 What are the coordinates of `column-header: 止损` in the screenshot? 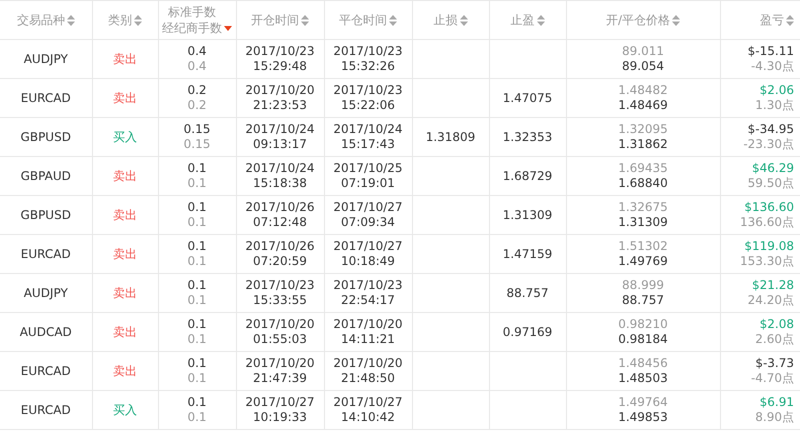 It's located at (450, 20).